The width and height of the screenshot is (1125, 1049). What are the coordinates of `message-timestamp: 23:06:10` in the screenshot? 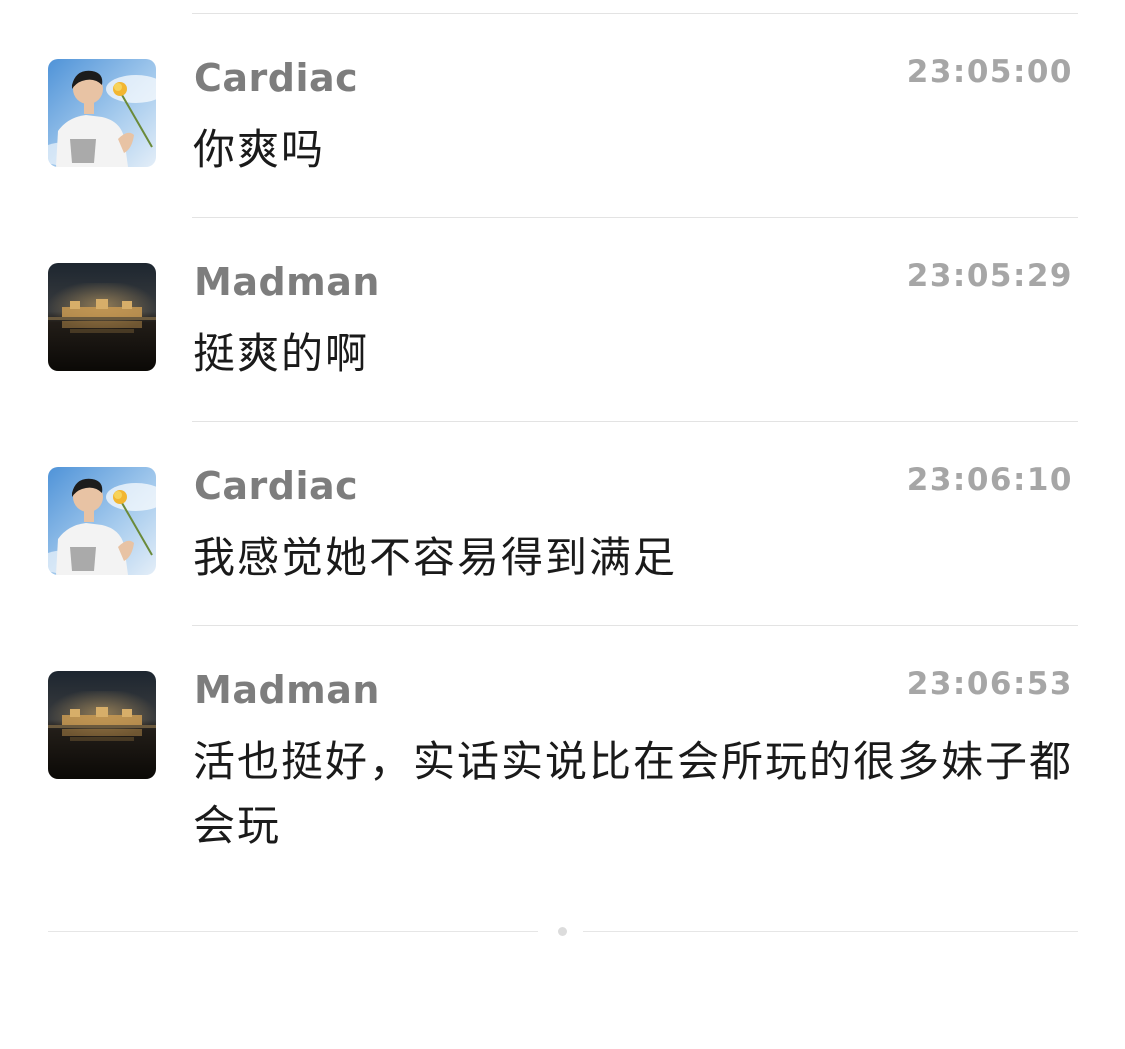 It's located at (989, 480).